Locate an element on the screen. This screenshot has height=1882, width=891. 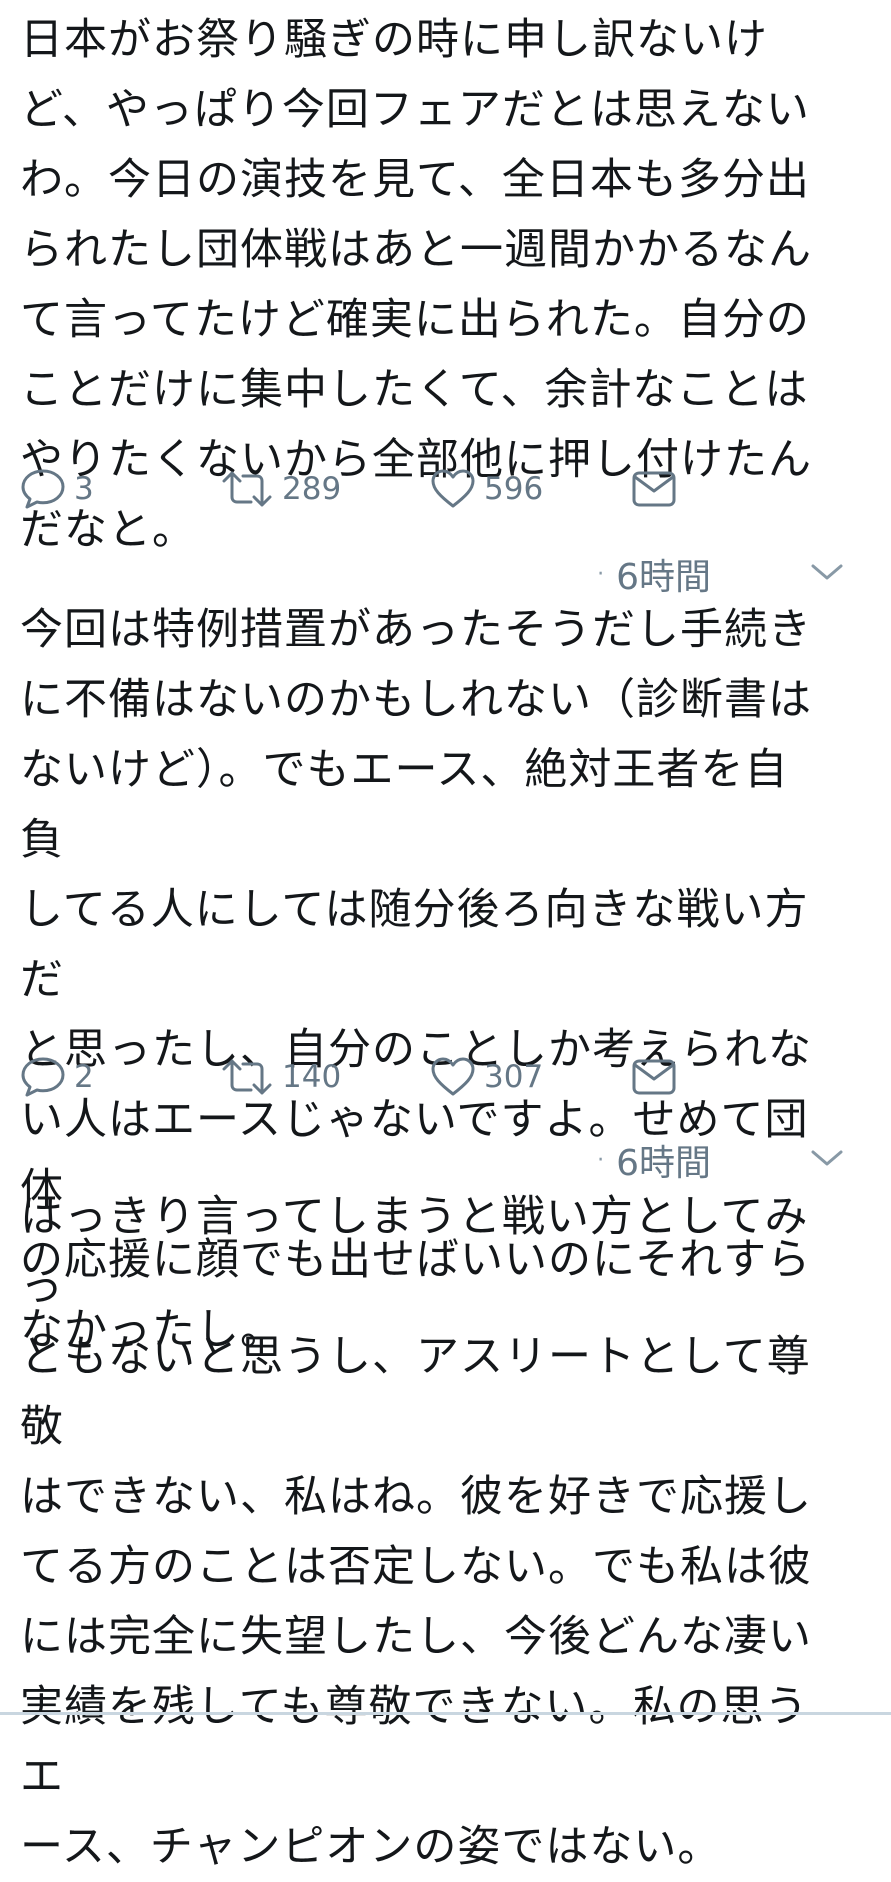
reply-button: 2 is located at coordinates (57, 1077).